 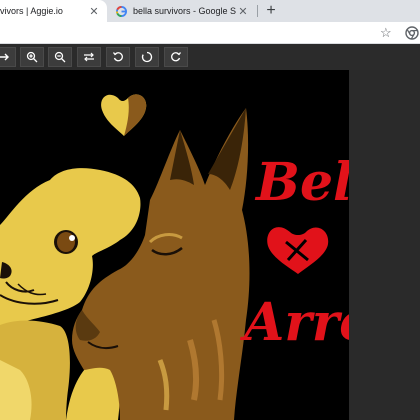 I want to click on plus-icon: +, so click(x=271, y=11).